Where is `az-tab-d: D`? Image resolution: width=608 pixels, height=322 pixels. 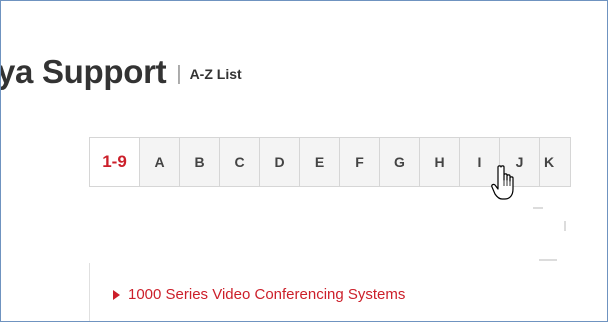 az-tab-d: D is located at coordinates (280, 162).